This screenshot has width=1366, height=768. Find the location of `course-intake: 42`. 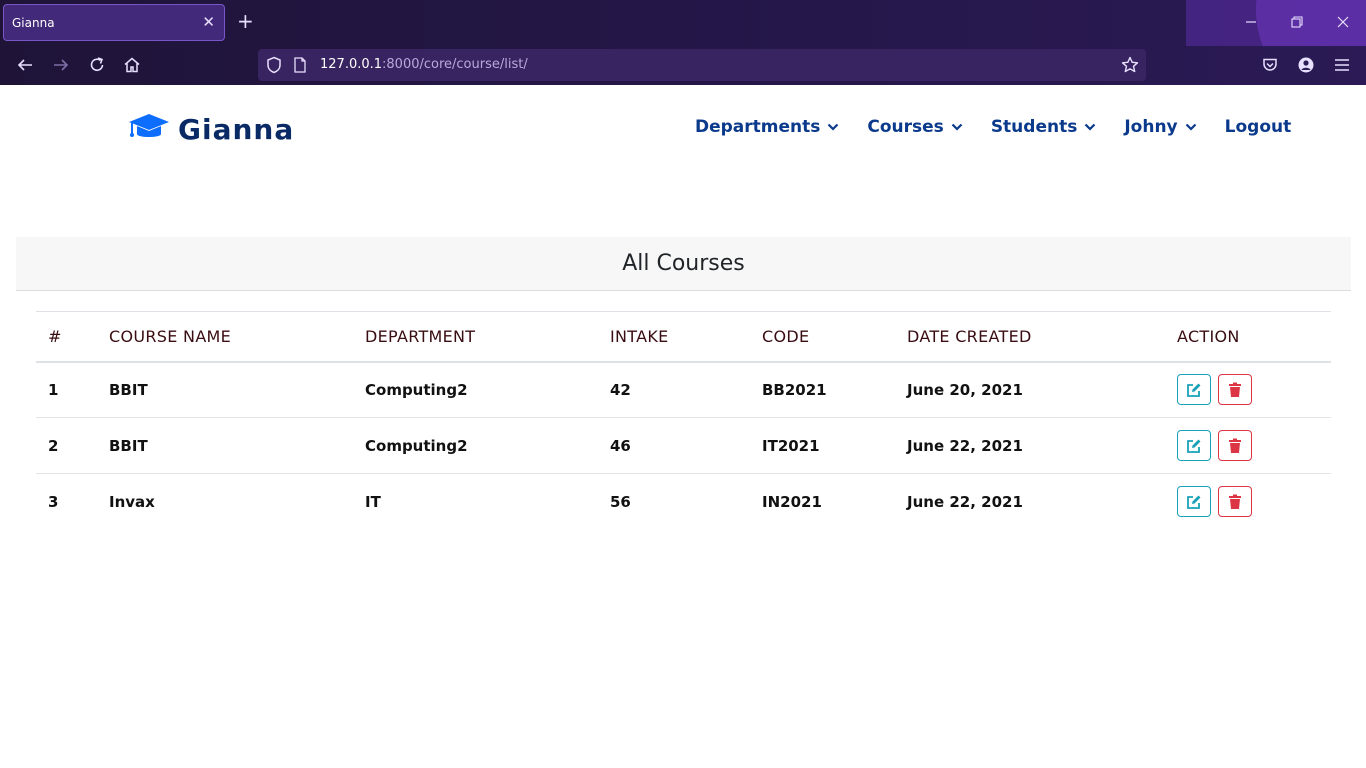

course-intake: 42 is located at coordinates (674, 389).